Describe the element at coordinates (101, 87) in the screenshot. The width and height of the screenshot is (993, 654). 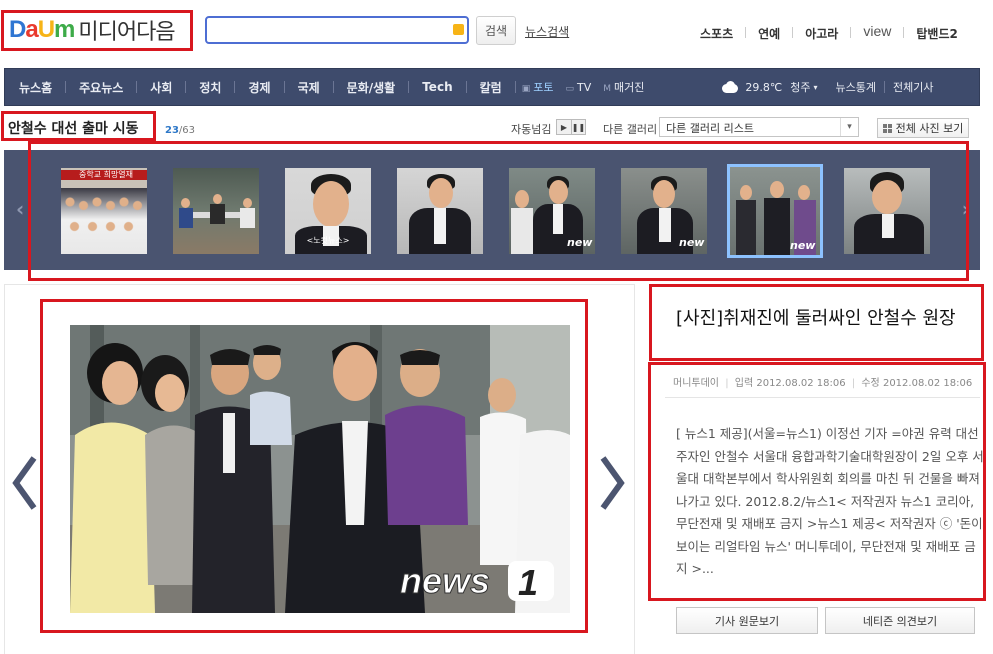
I see `nav-main-news: 주요뉴스` at that location.